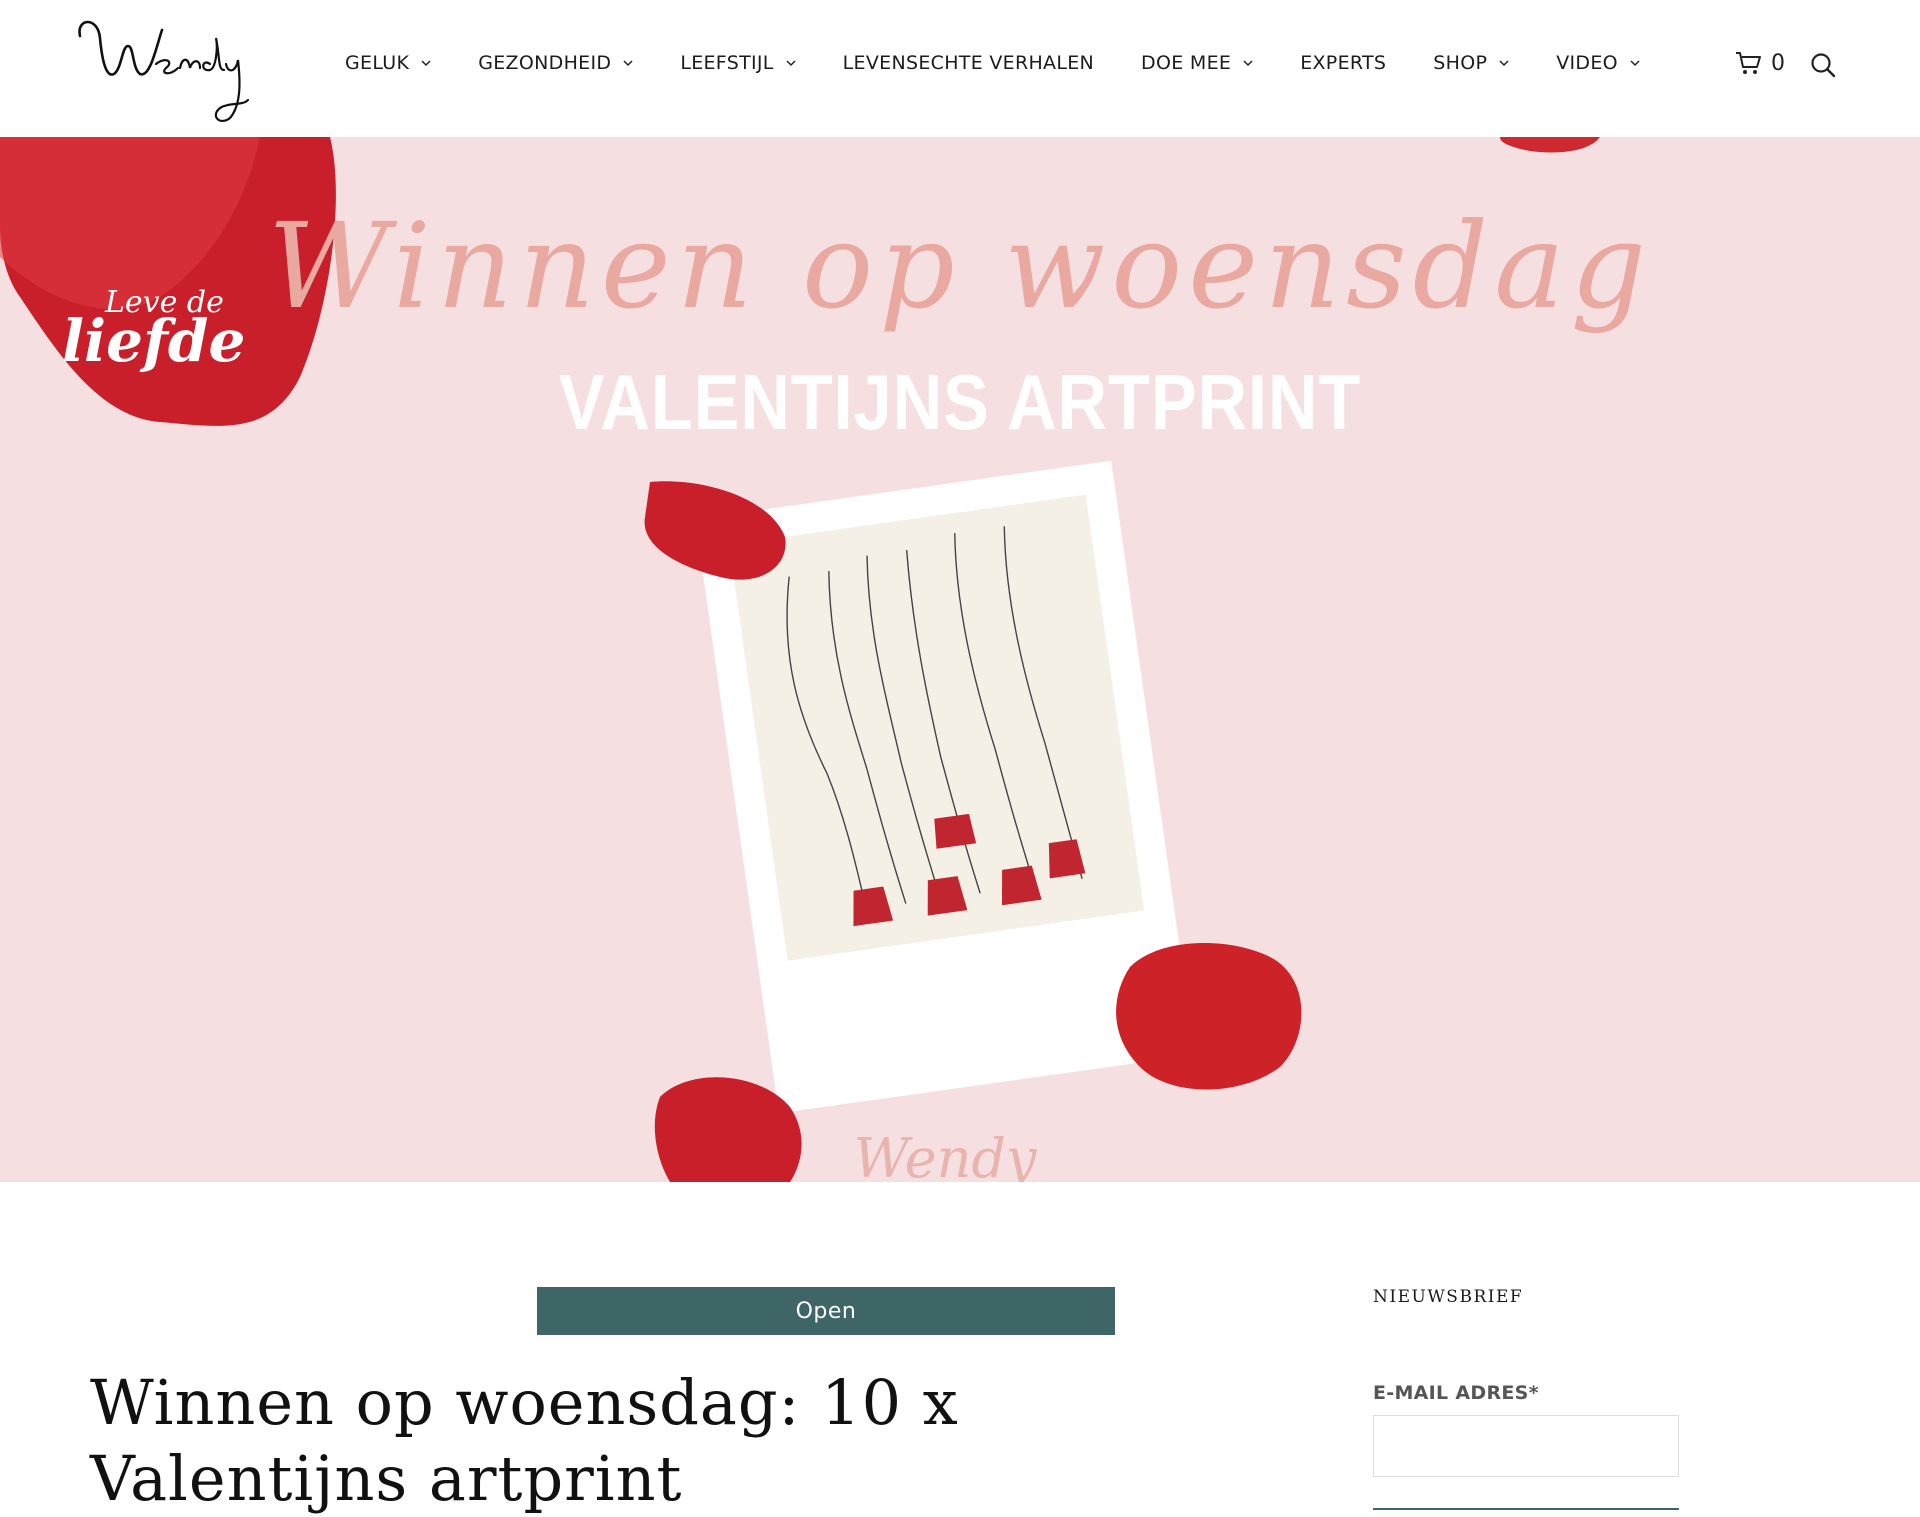  Describe the element at coordinates (545, 63) in the screenshot. I see `nav-label: GEZONDHEID` at that location.